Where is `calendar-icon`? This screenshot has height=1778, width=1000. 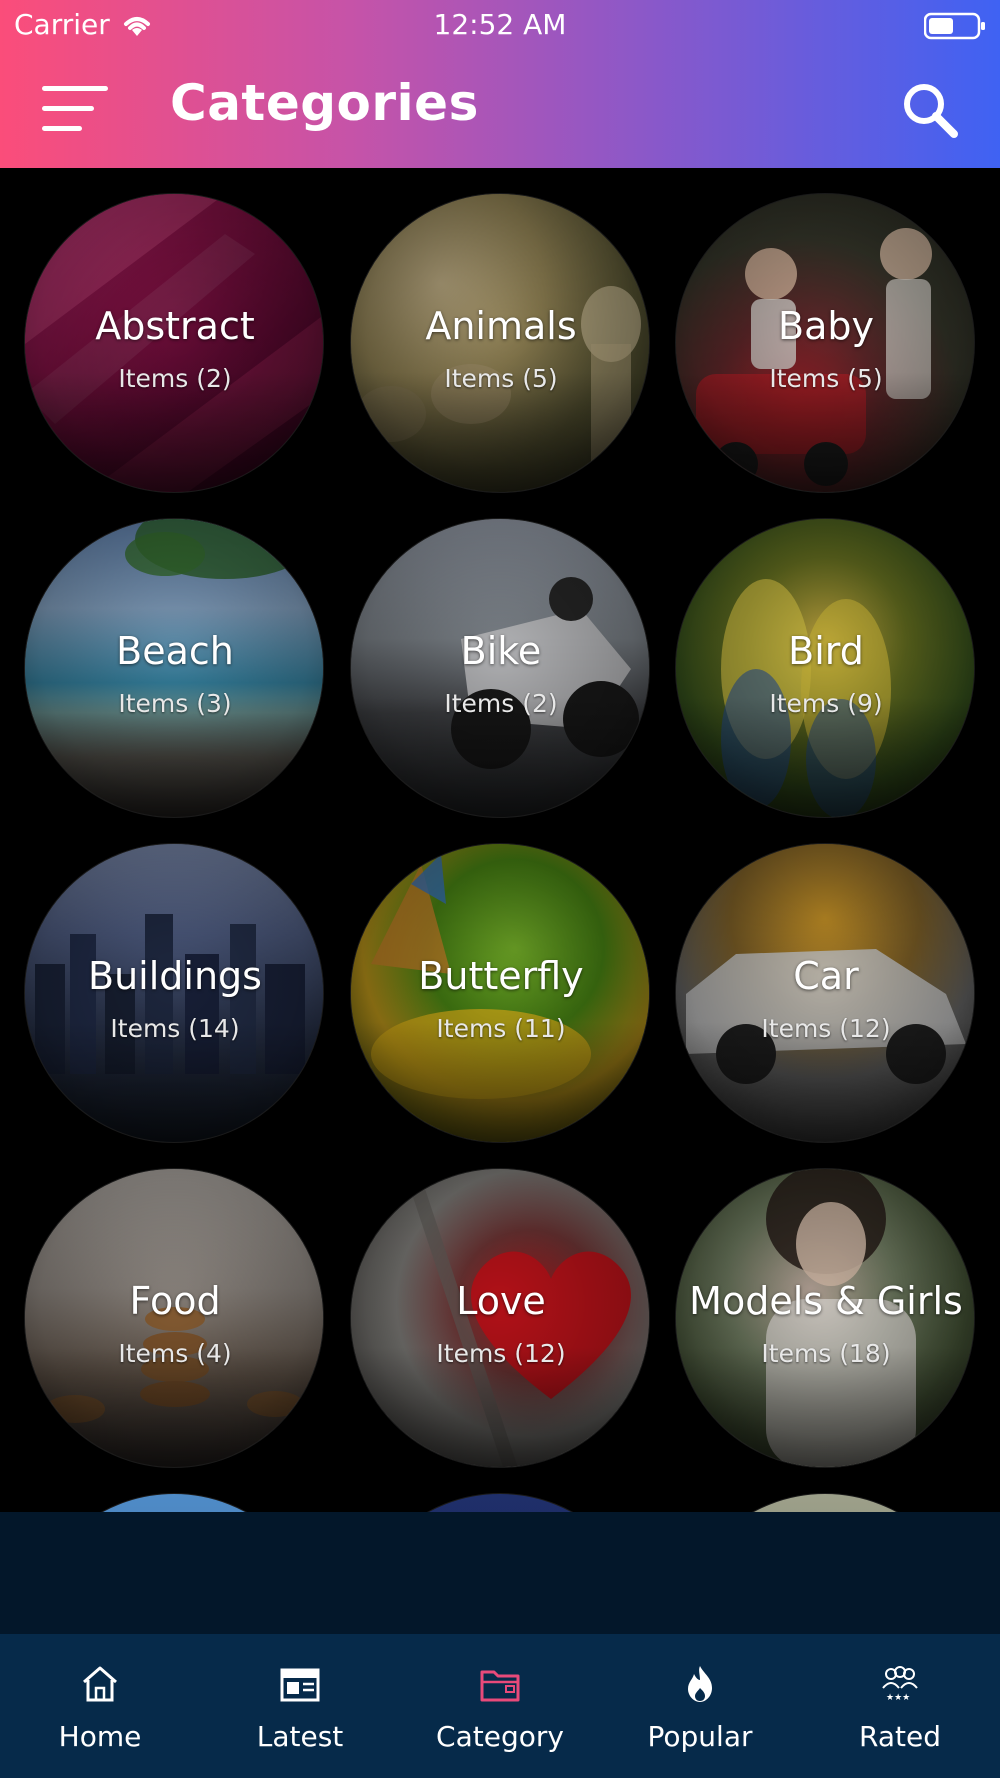
calendar-icon is located at coordinates (300, 1685).